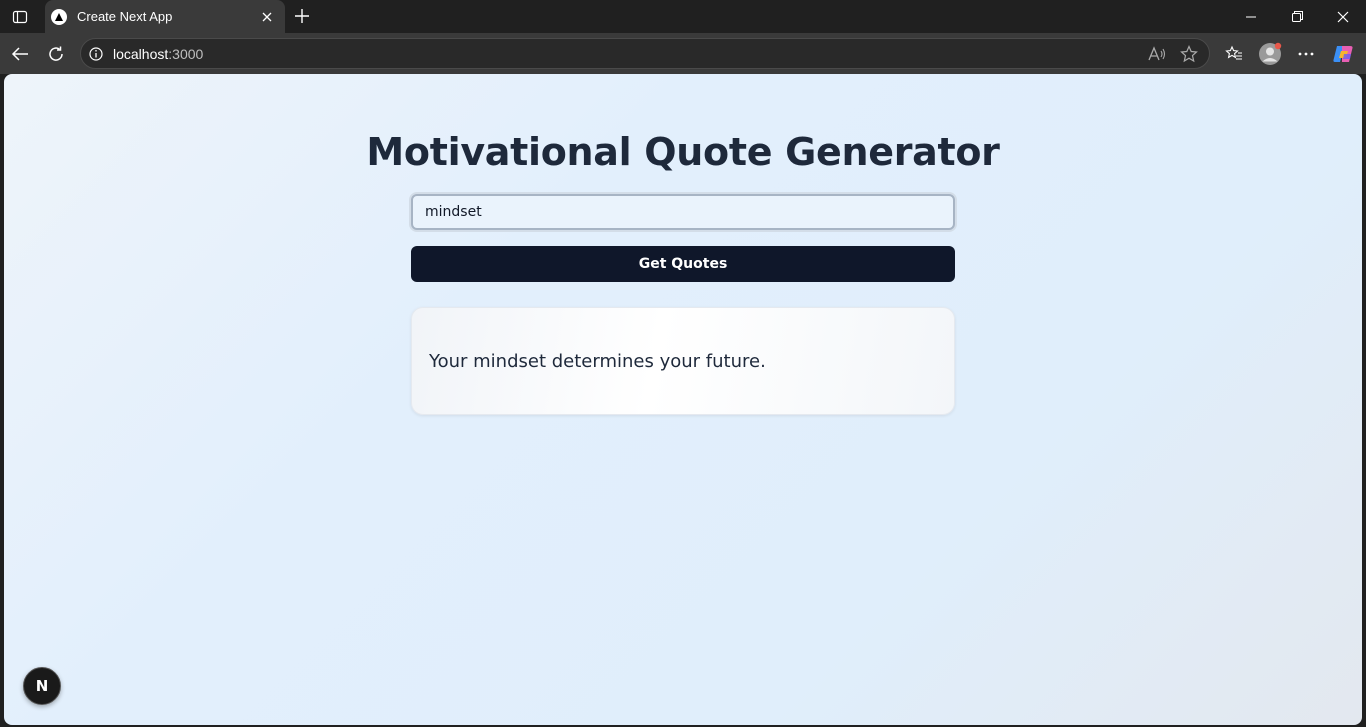  I want to click on new-tab-icon, so click(302, 16).